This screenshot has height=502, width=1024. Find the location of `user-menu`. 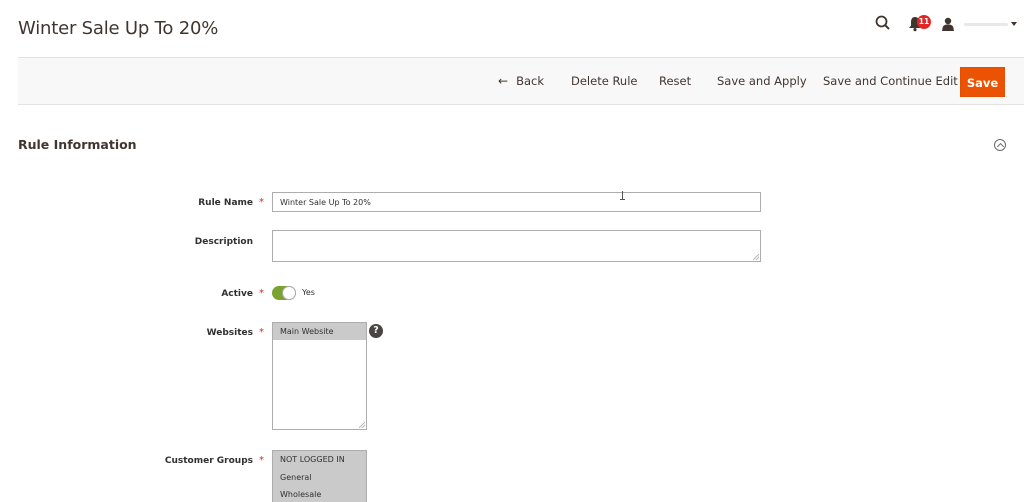

user-menu is located at coordinates (983, 24).